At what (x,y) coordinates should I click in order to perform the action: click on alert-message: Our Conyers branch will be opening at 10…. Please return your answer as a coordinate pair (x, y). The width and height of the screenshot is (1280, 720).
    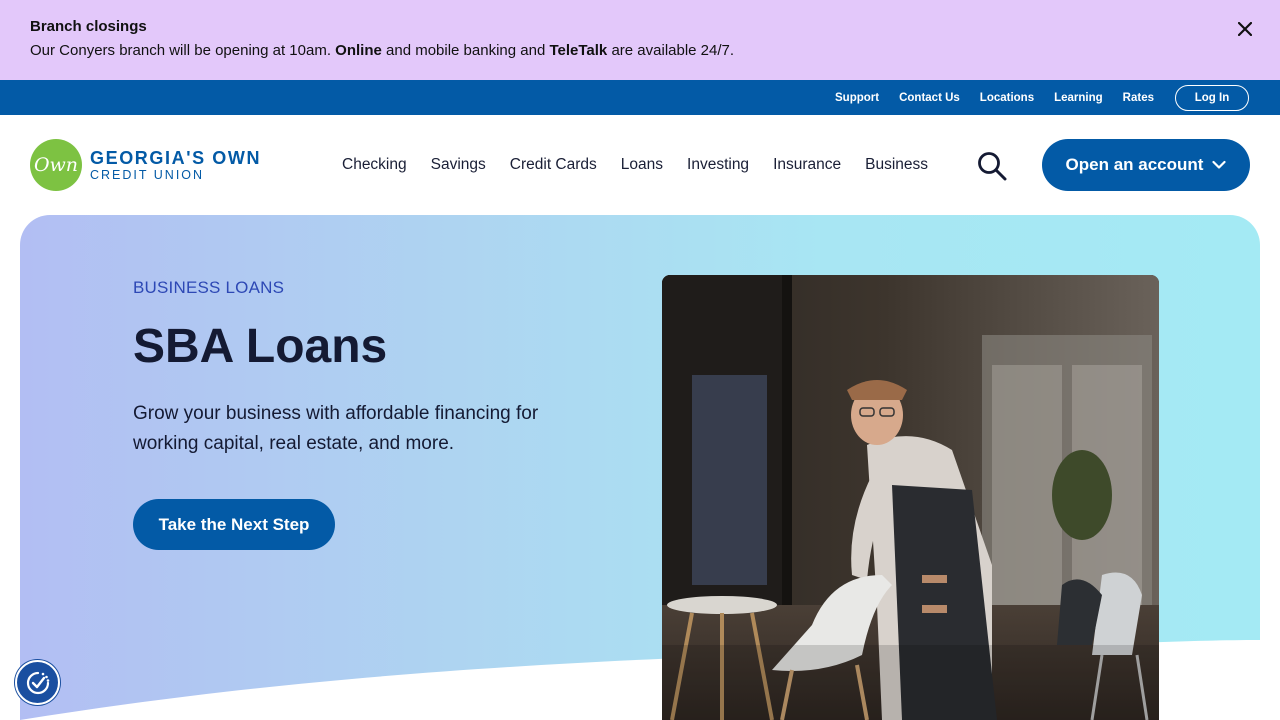
    Looking at the image, I should click on (640, 51).